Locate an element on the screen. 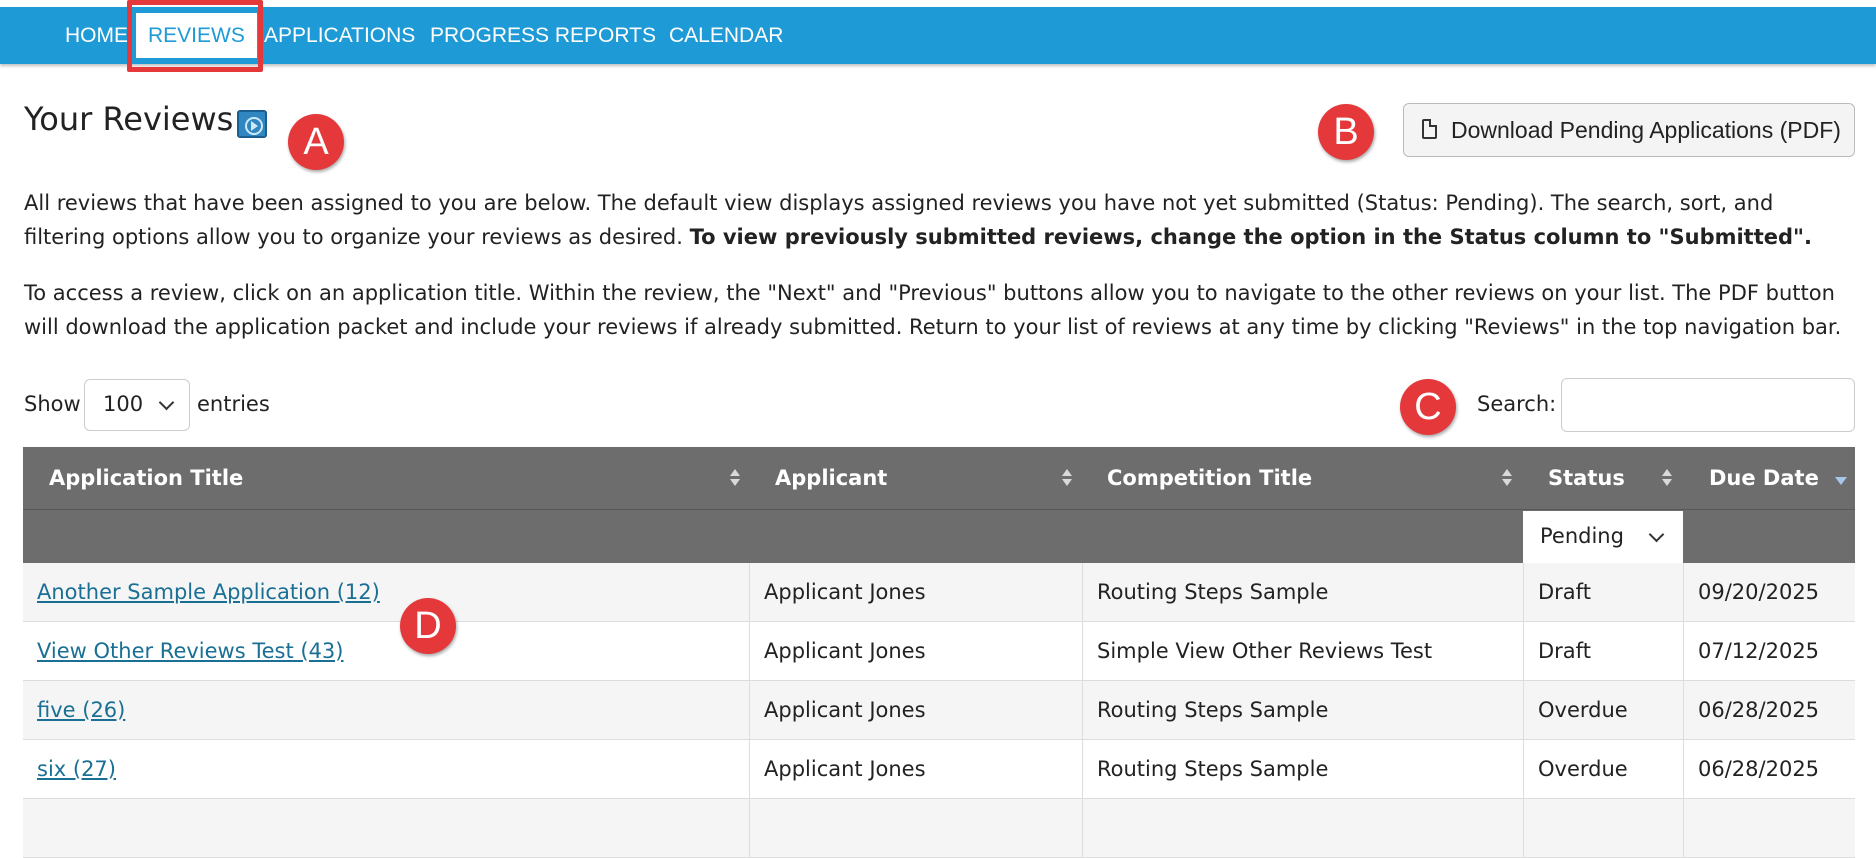 The width and height of the screenshot is (1876, 858). cell-application-title: Another Sample Application (12) is located at coordinates (386, 592).